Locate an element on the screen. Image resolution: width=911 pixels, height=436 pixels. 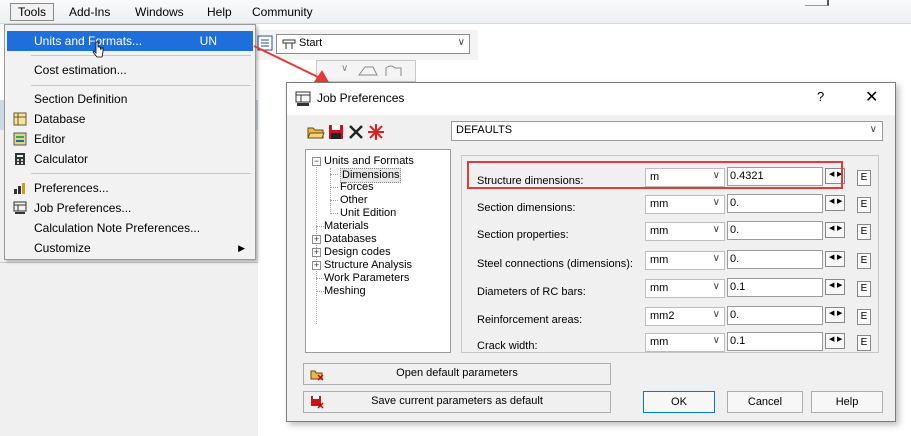
unit-combo-reinforcement-areas: mm2 ∨ is located at coordinates (685, 316).